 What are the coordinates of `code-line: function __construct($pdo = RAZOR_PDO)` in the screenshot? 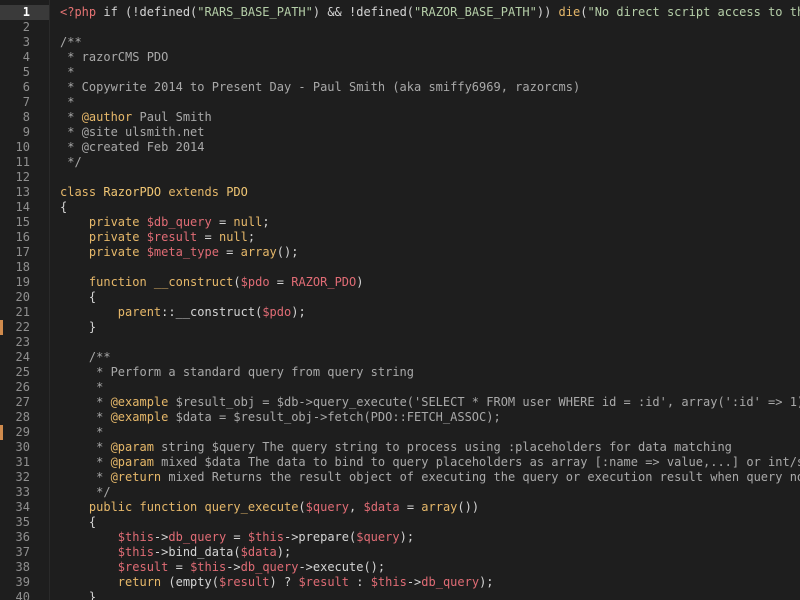 It's located at (212, 282).